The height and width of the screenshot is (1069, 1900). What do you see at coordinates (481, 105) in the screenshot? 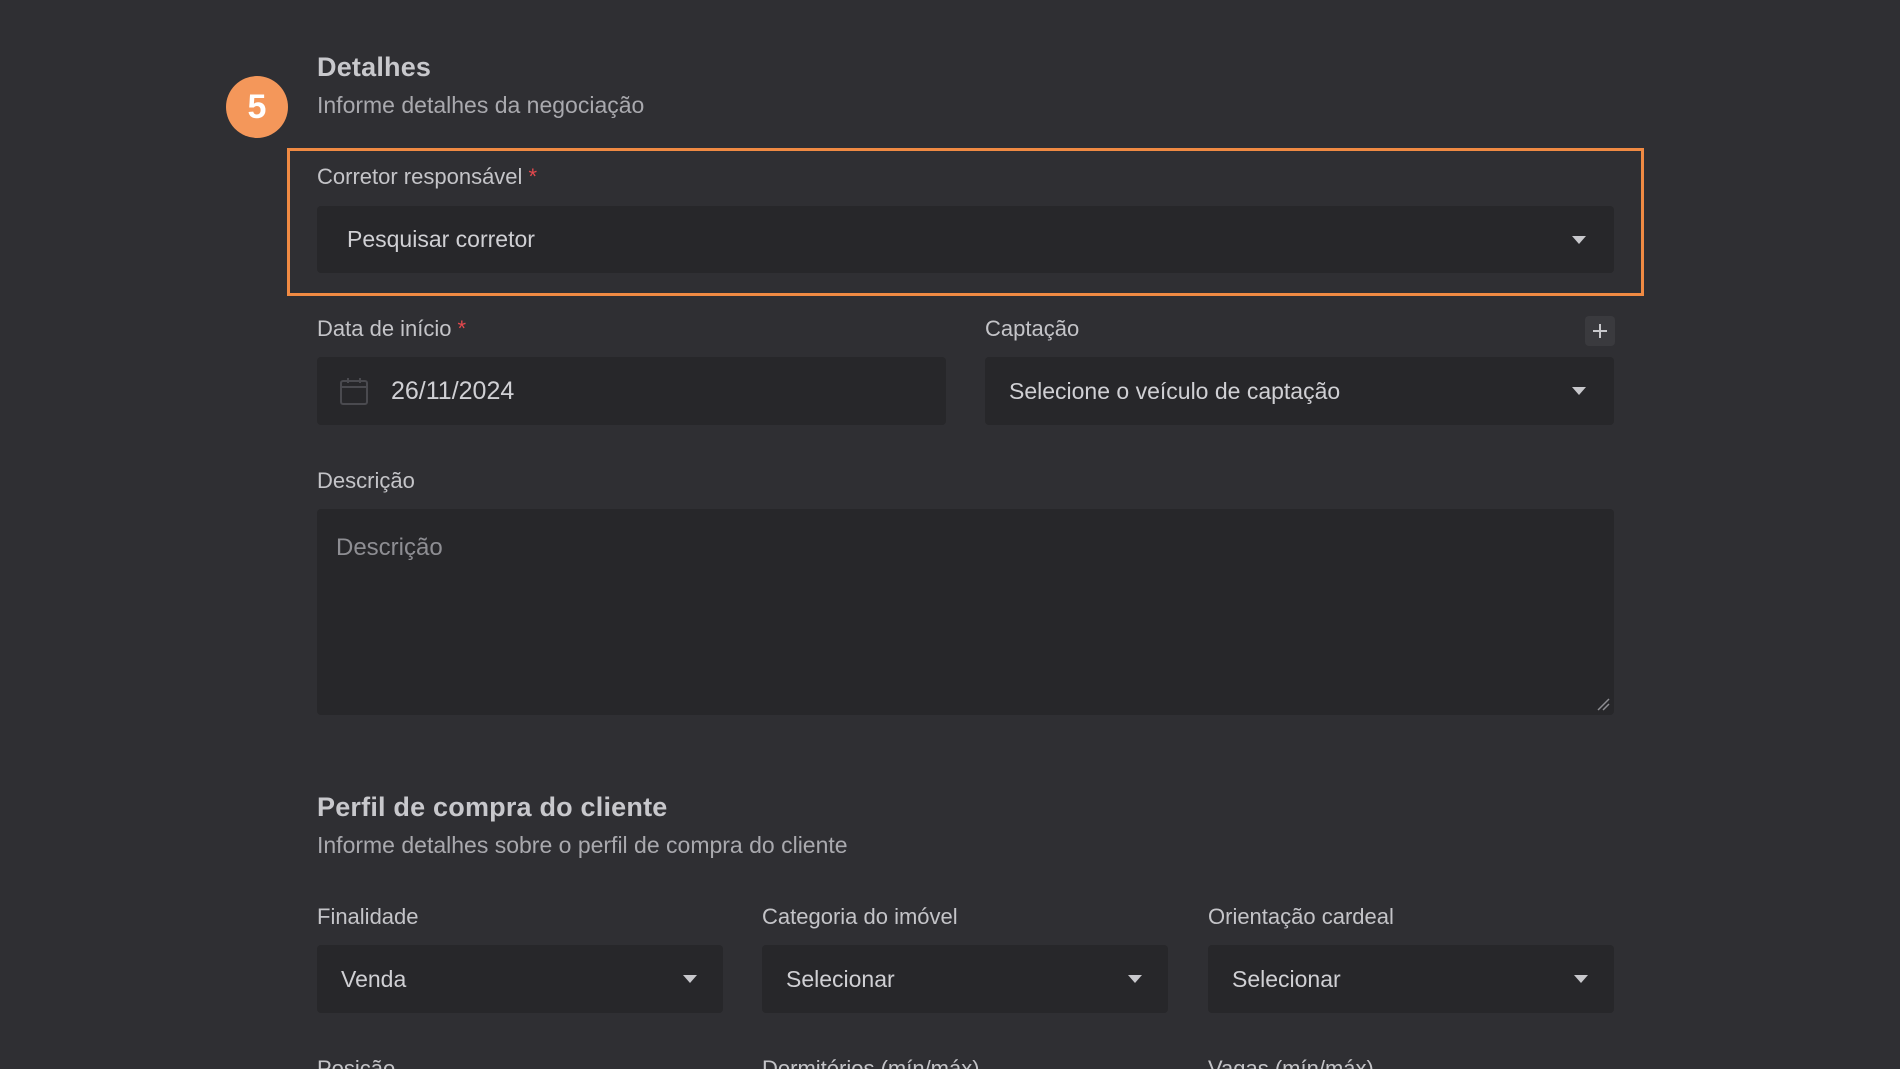
I see `details-subtitle: Informe detalhes da negociação` at bounding box center [481, 105].